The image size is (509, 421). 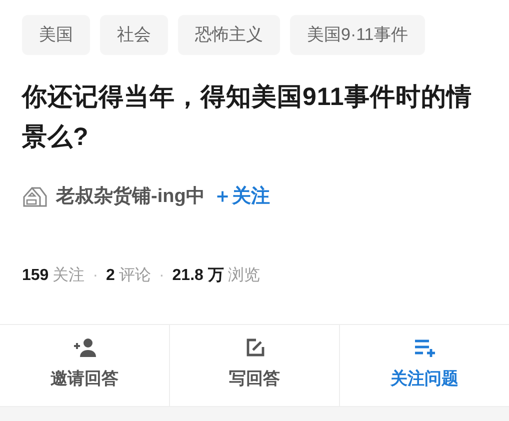 What do you see at coordinates (35, 197) in the screenshot?
I see `house-avatar-icon` at bounding box center [35, 197].